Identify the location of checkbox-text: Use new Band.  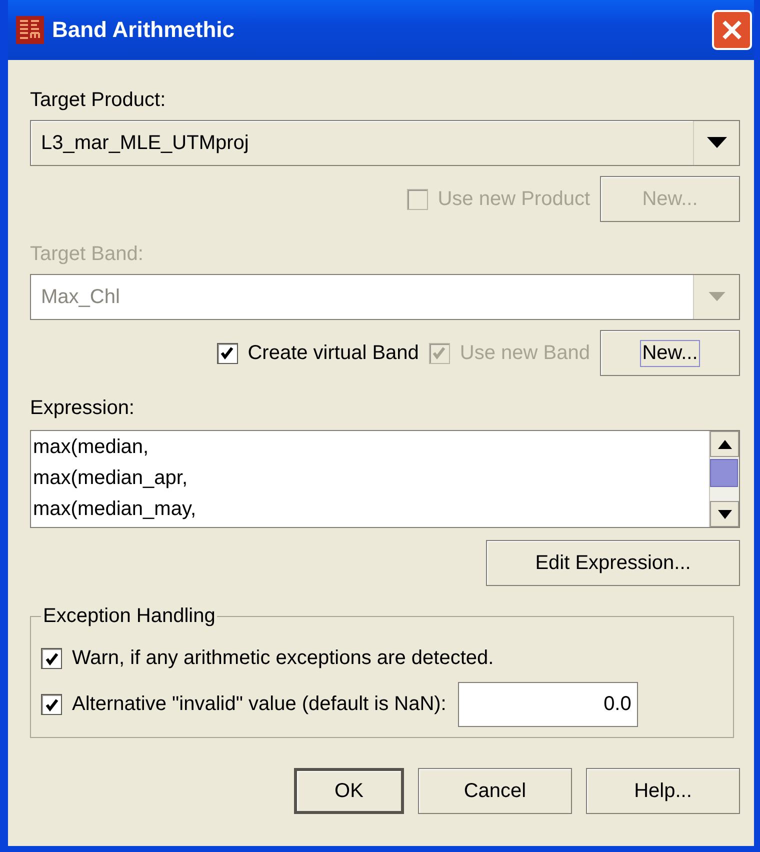
(525, 353).